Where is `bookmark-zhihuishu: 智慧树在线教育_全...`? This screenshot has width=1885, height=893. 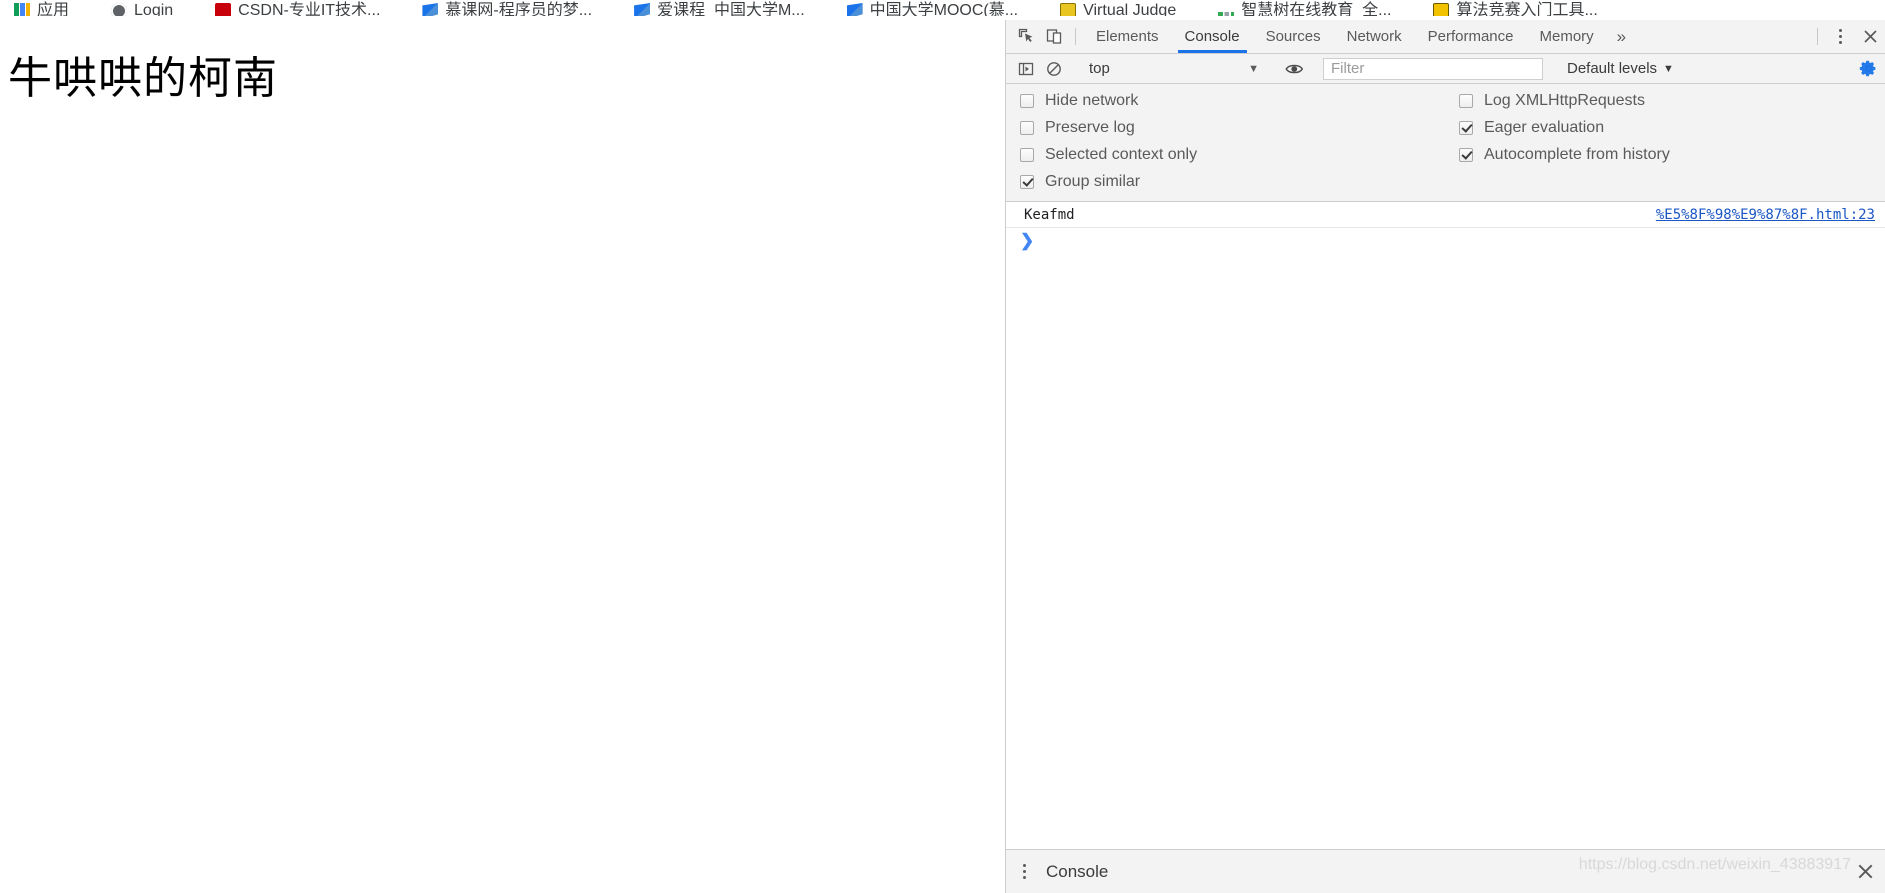
bookmark-zhihuishu: 智慧树在线教育_全... is located at coordinates (1304, 9).